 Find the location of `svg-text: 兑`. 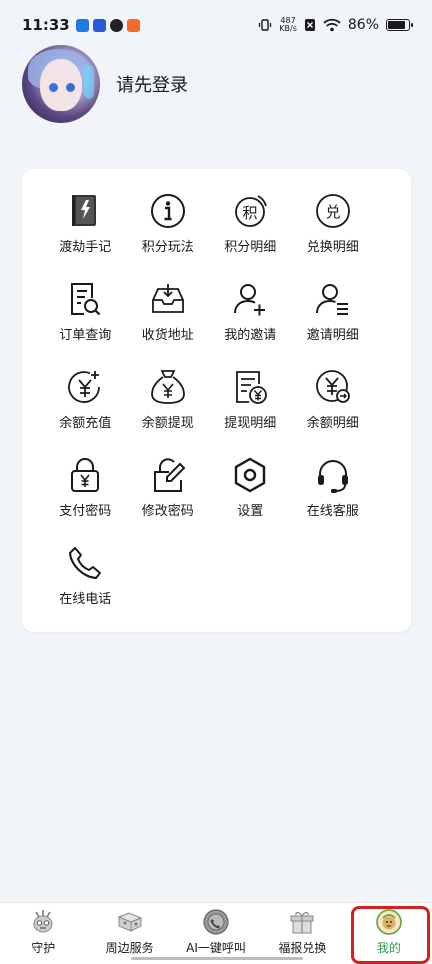

svg-text: 兑 is located at coordinates (332, 212).